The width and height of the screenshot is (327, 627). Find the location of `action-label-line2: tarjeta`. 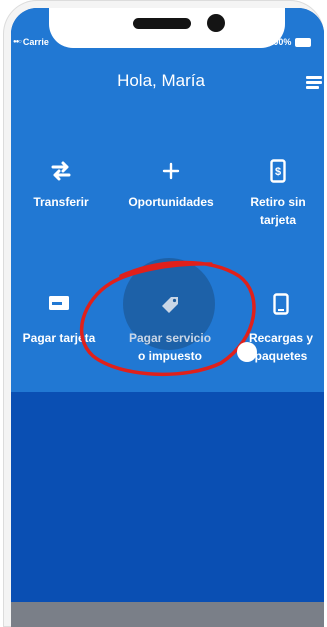

action-label-line2: tarjeta is located at coordinates (278, 220).